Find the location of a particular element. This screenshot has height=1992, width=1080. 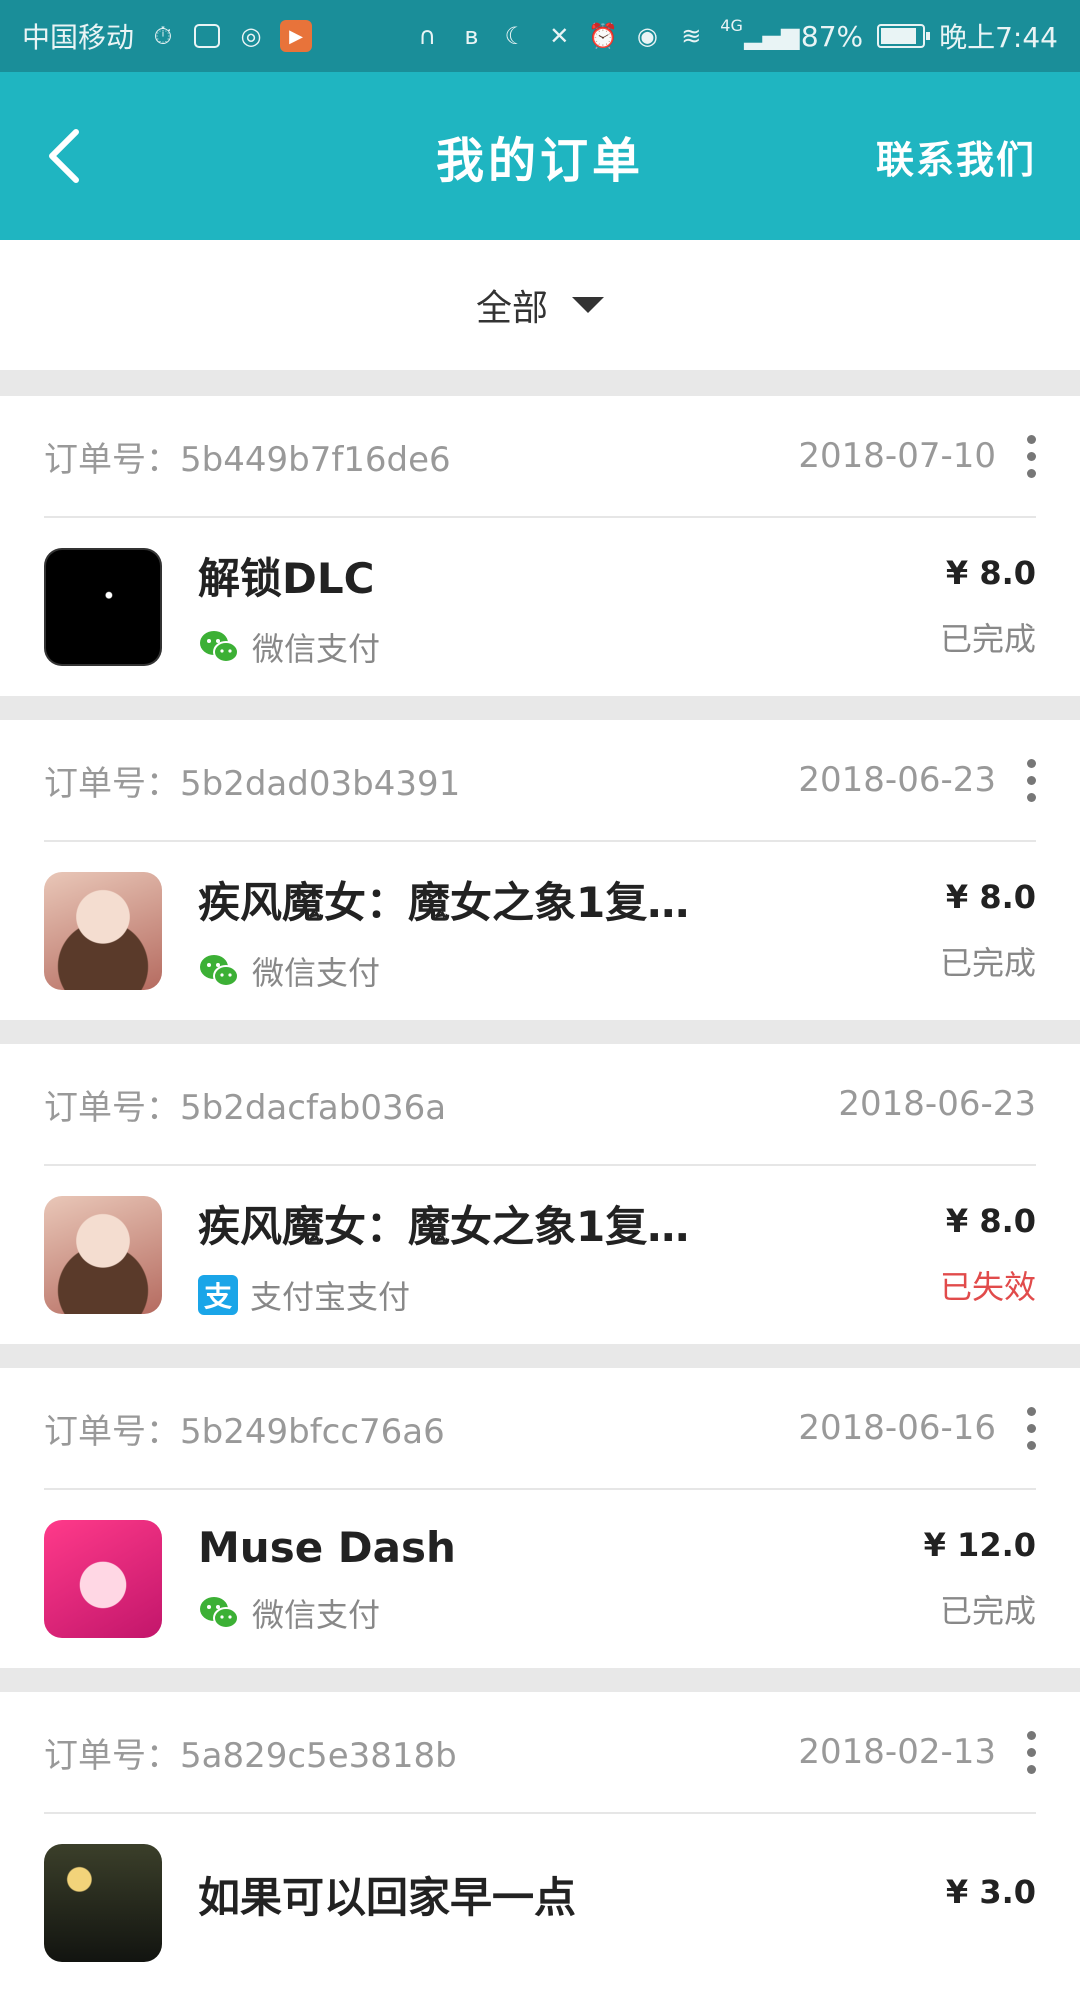

order-info: Muse Dash 微信支付 is located at coordinates (561, 1579).